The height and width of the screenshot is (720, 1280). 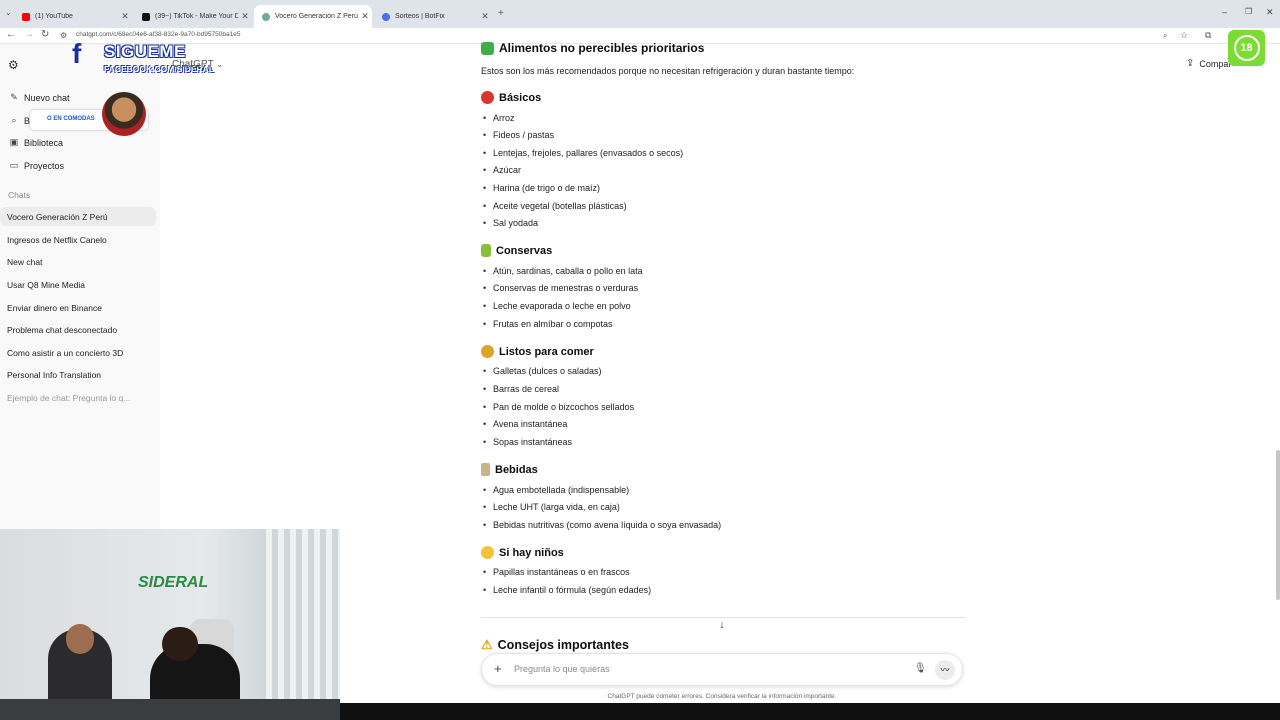 I want to click on chatgpt-icon, so click(x=266, y=16).